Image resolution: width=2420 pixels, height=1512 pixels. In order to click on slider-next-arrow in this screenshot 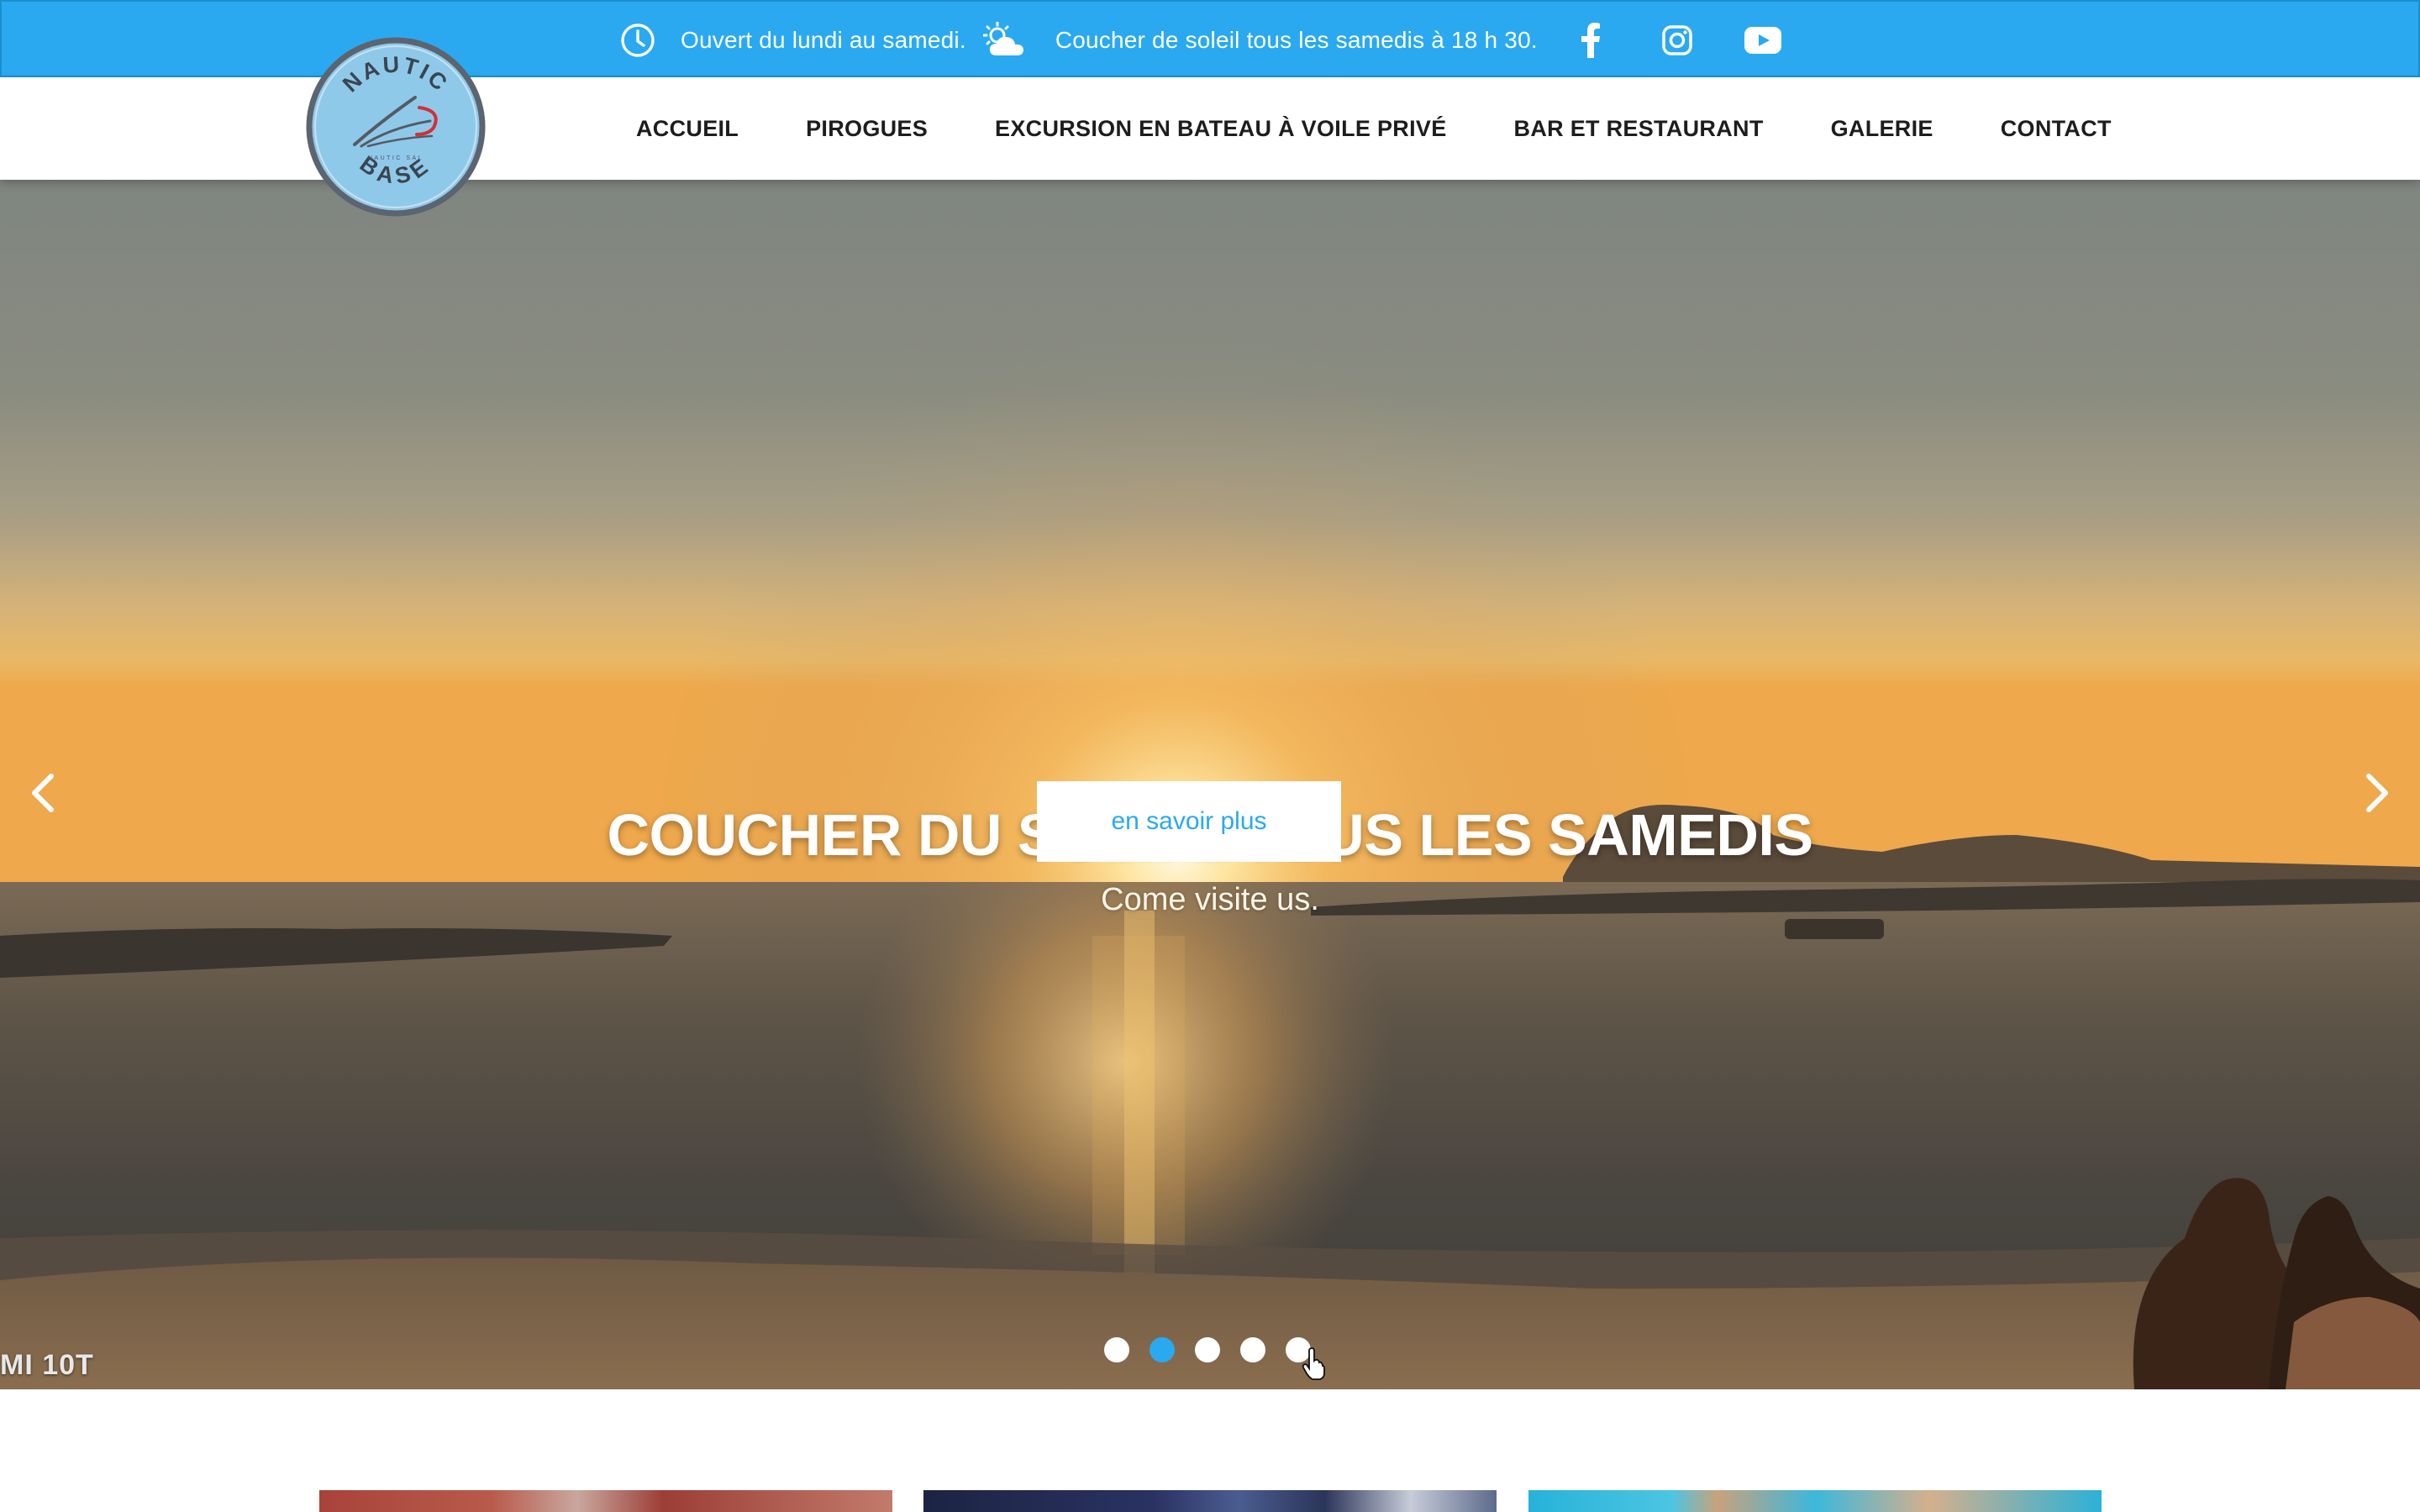, I will do `click(2377, 793)`.